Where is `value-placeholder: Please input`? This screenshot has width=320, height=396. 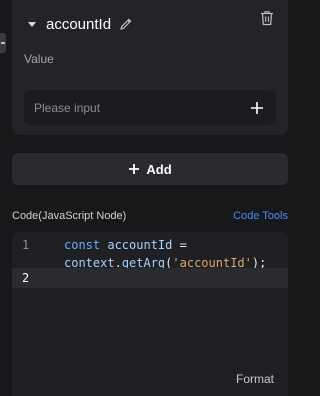
value-placeholder: Please input is located at coordinates (67, 107).